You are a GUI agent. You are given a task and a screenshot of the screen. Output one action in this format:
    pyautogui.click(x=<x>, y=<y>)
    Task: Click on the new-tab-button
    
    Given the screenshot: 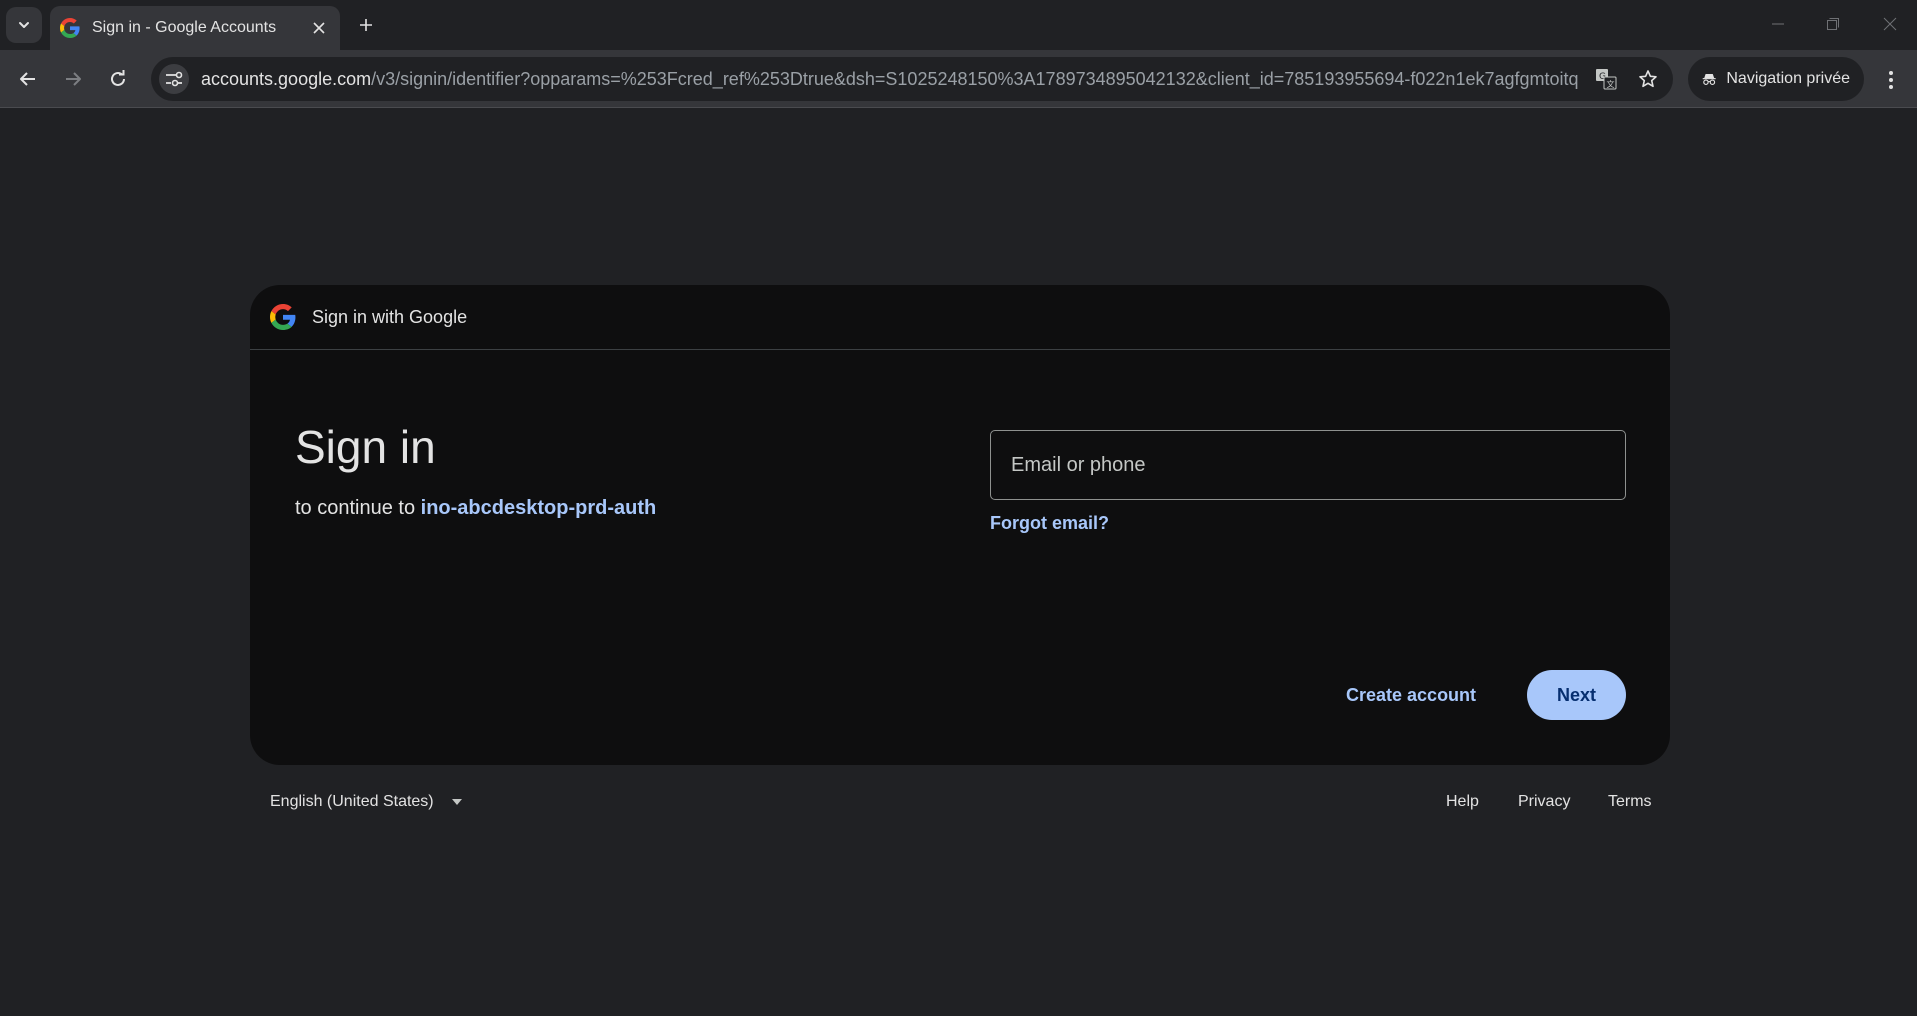 What is the action you would take?
    pyautogui.click(x=366, y=25)
    